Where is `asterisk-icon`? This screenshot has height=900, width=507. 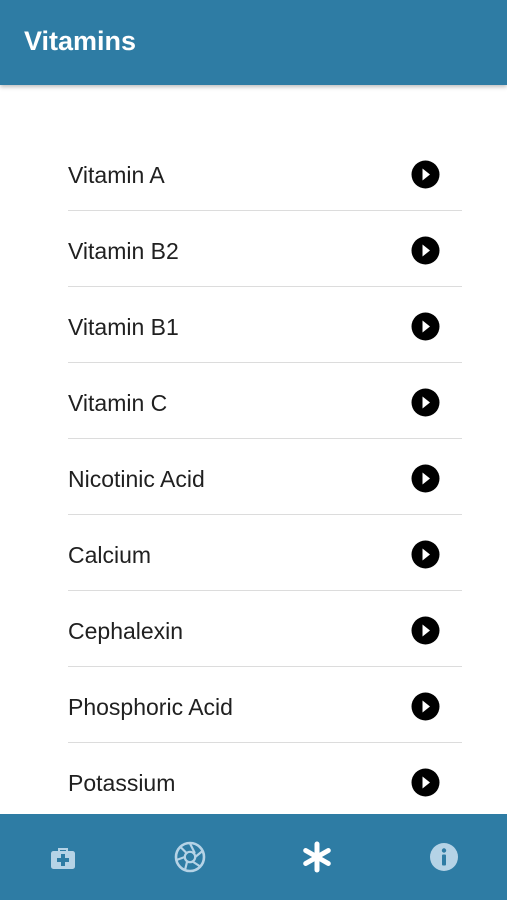 asterisk-icon is located at coordinates (317, 857).